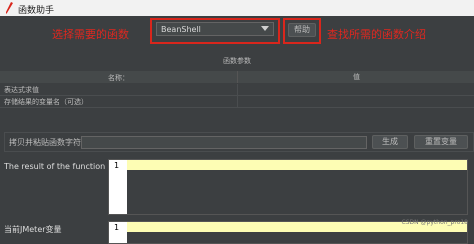 Image resolution: width=474 pixels, height=244 pixels. I want to click on help-button: 帮助, so click(302, 30).